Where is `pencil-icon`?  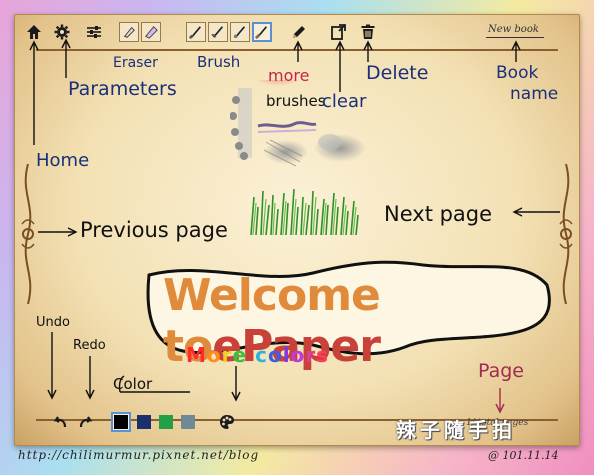 pencil-icon is located at coordinates (299, 32).